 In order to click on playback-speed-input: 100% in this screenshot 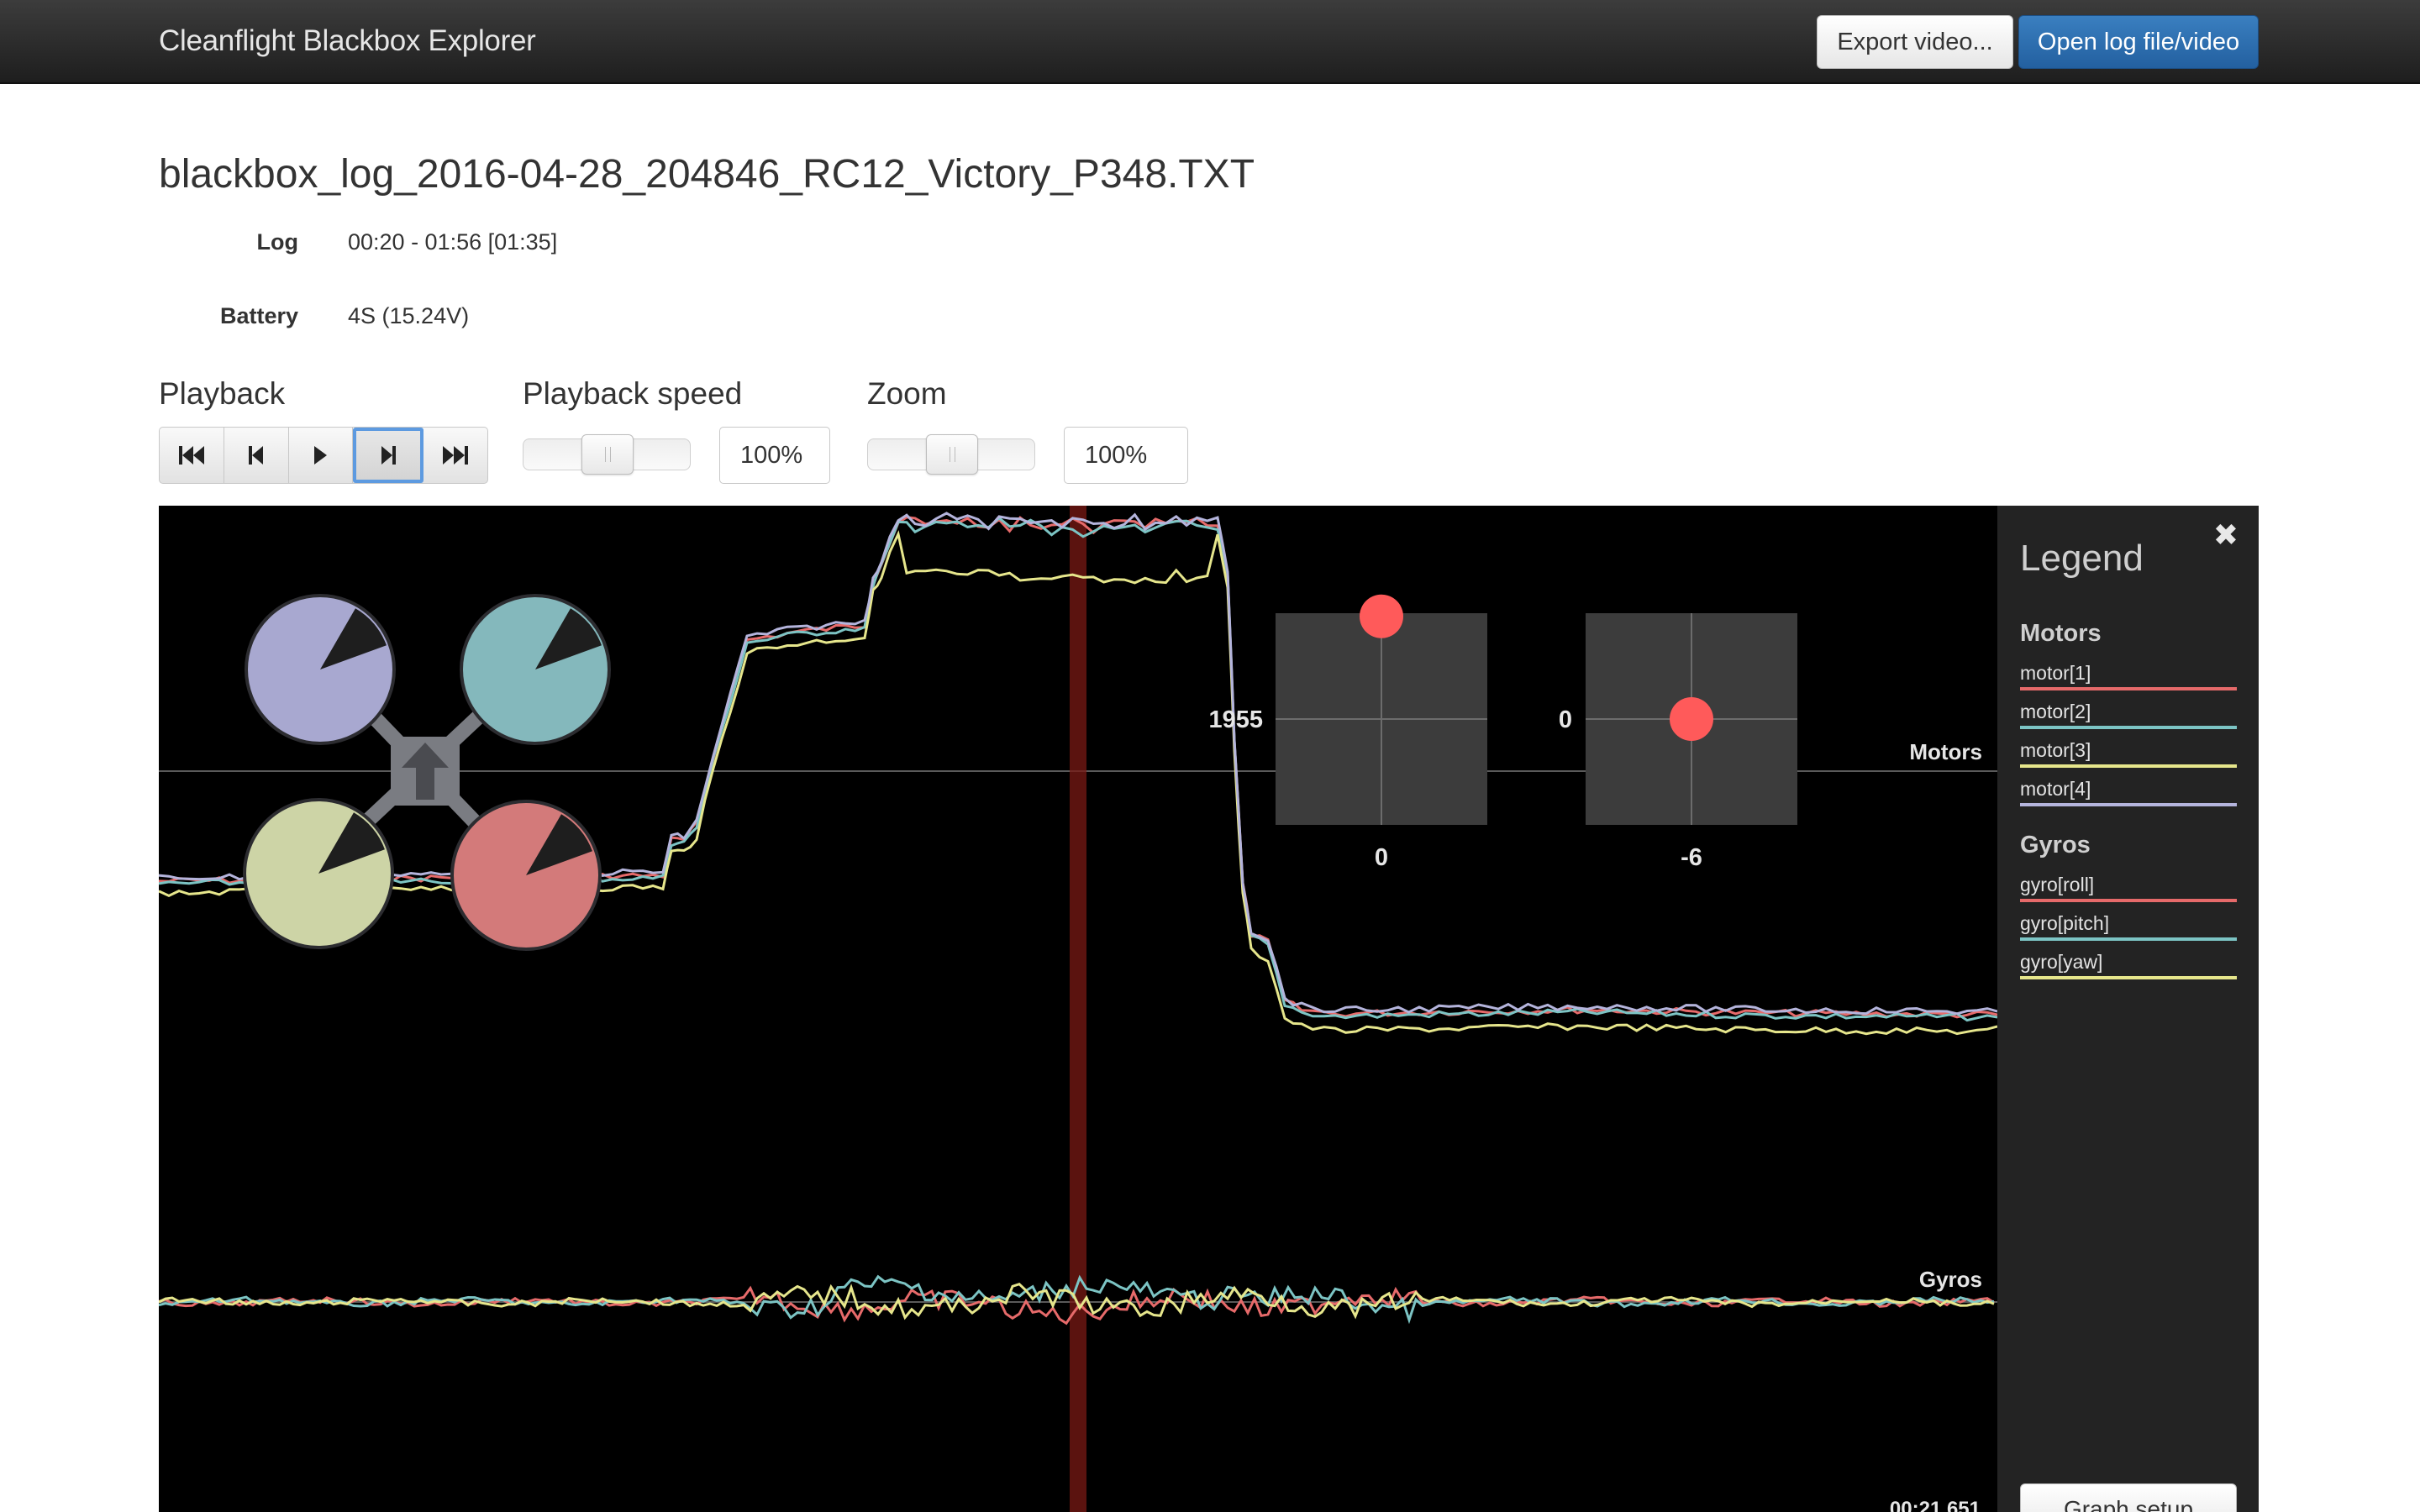, I will do `click(774, 455)`.